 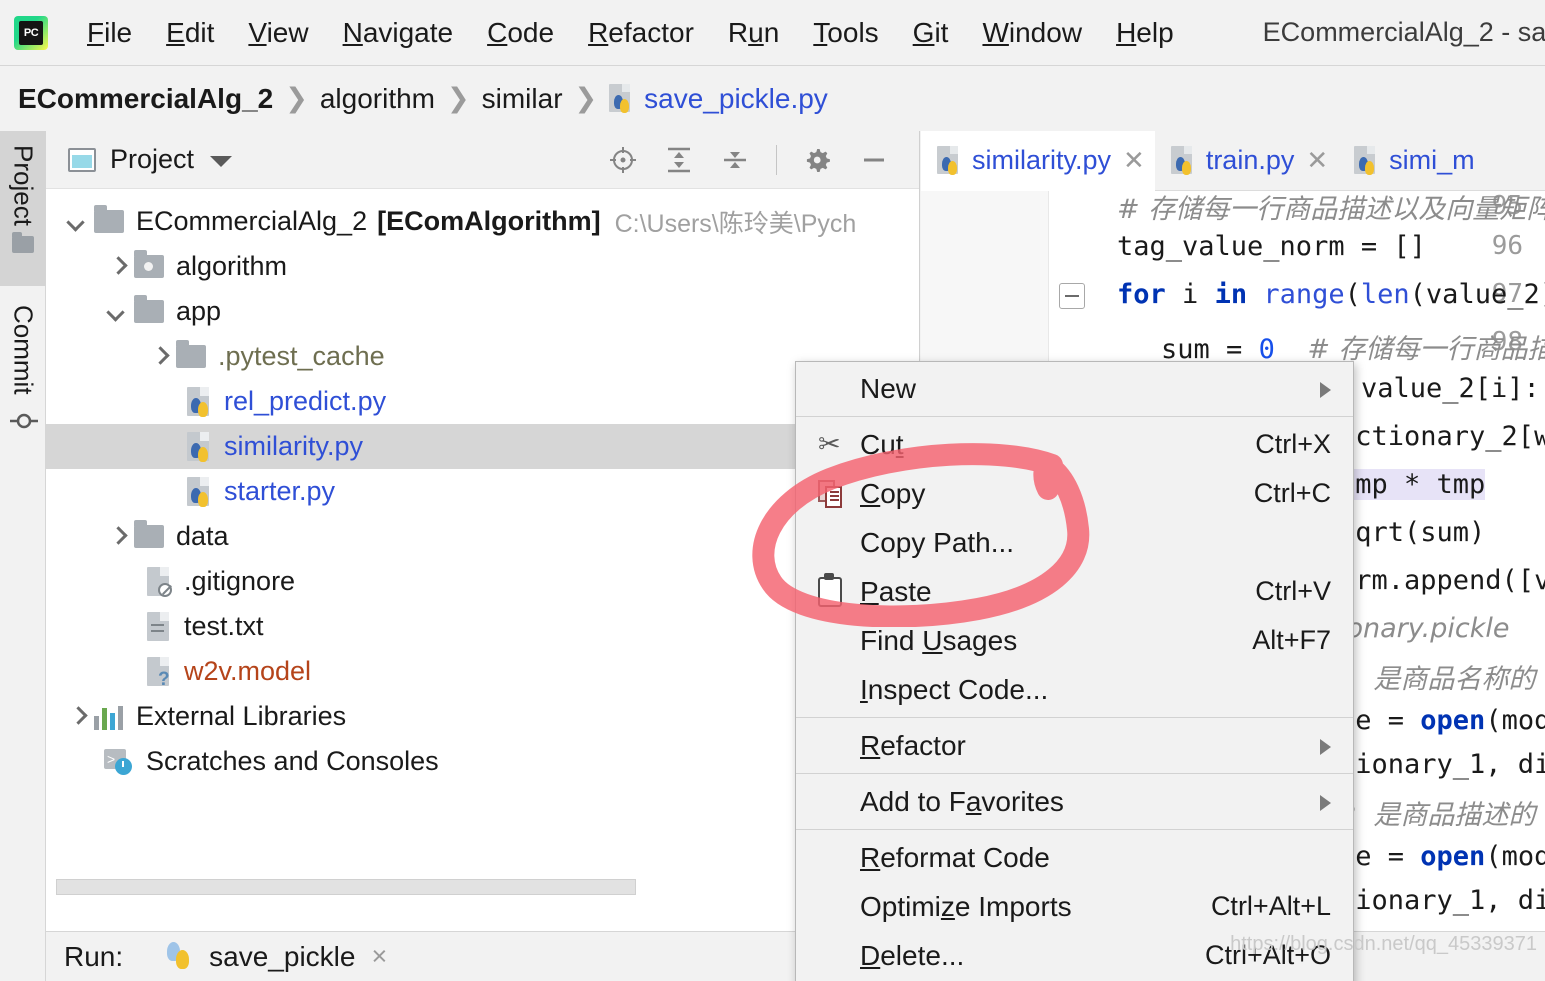 What do you see at coordinates (1074, 745) in the screenshot?
I see `context-menu-item-refactor: Refactor` at bounding box center [1074, 745].